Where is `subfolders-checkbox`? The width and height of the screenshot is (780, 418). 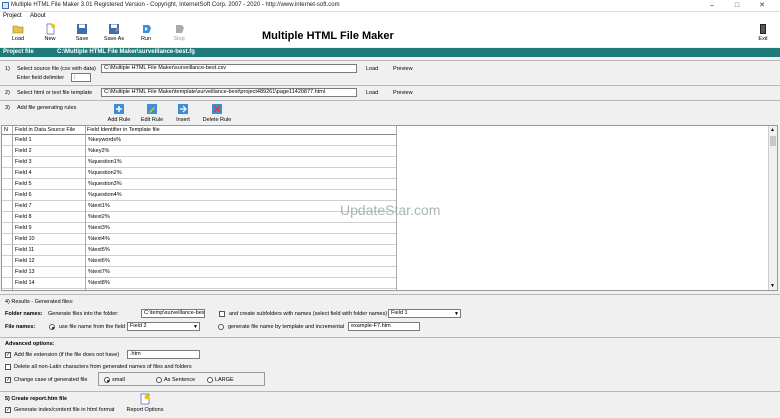
subfolders-checkbox is located at coordinates (222, 314).